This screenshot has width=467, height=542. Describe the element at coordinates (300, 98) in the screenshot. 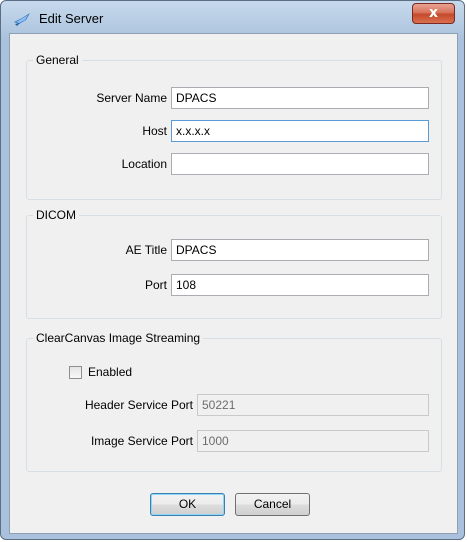

I see `server-name-field: DPACS` at that location.